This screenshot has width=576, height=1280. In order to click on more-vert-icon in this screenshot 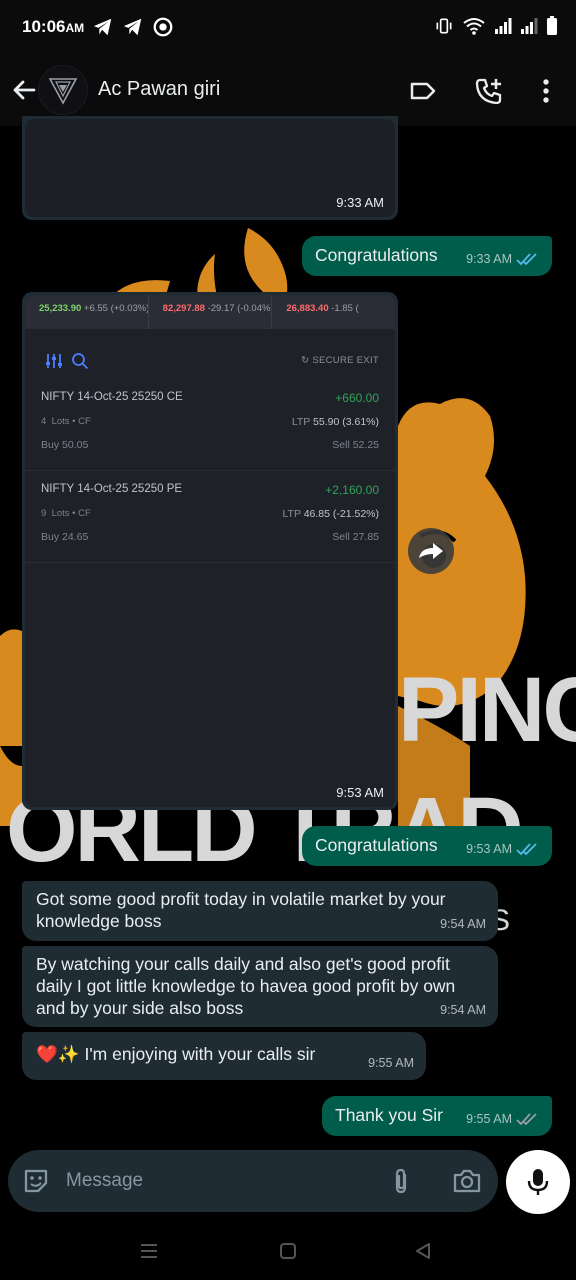, I will do `click(546, 91)`.